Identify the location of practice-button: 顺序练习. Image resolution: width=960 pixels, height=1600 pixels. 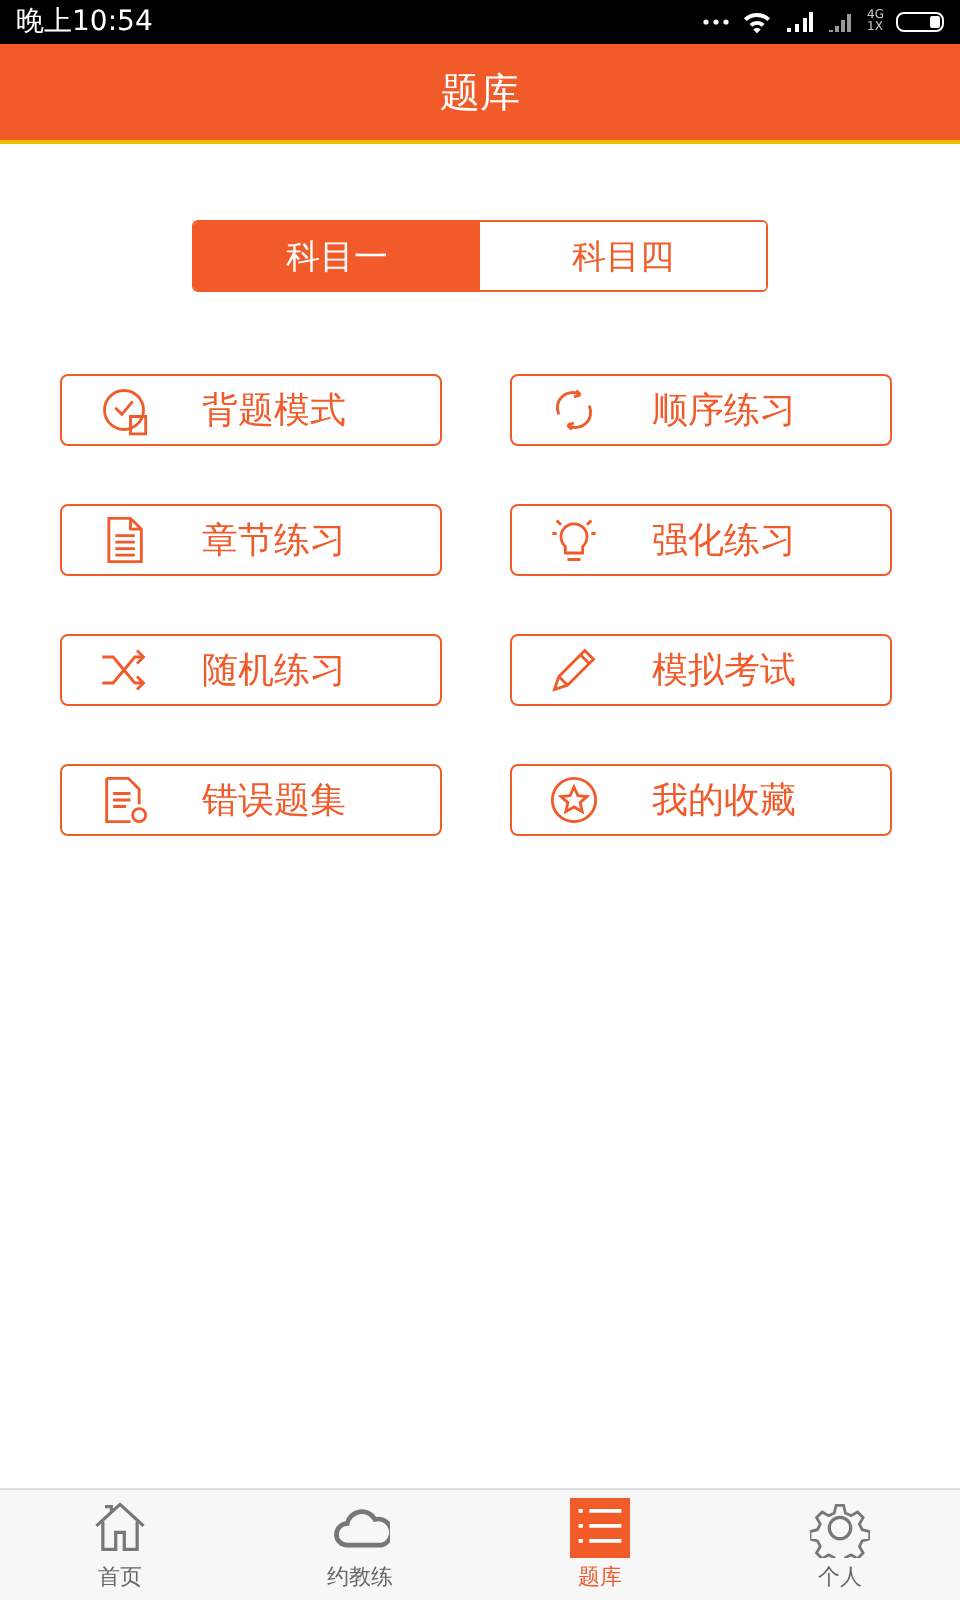
(701, 410).